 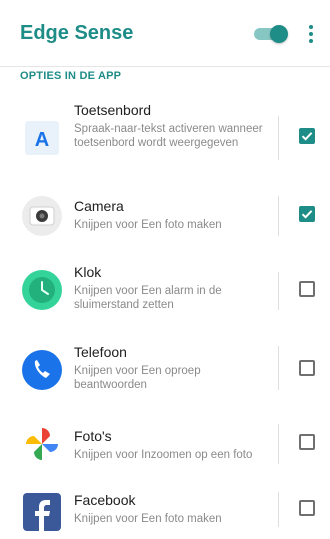 I want to click on fotos-checkbox, so click(x=307, y=442).